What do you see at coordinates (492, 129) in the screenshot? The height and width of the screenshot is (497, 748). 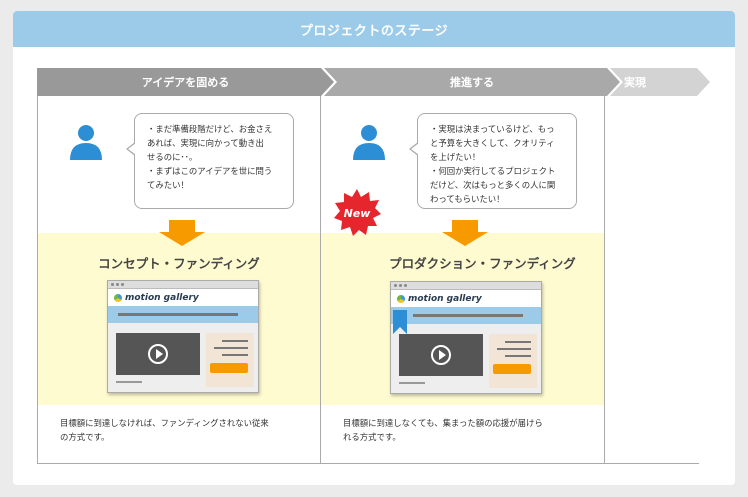 I see `bubble-line: ・実現は決まっているけど、もっ` at bounding box center [492, 129].